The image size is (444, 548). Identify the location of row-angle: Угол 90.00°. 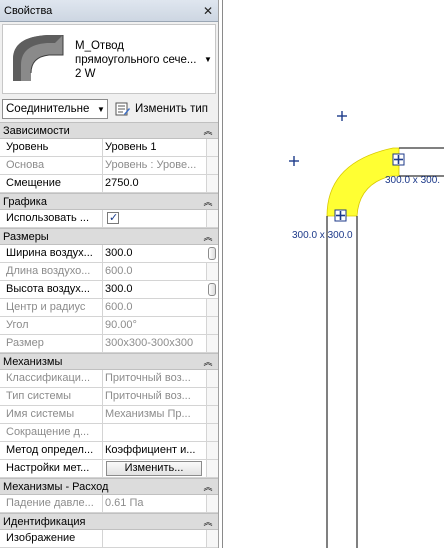
(109, 326).